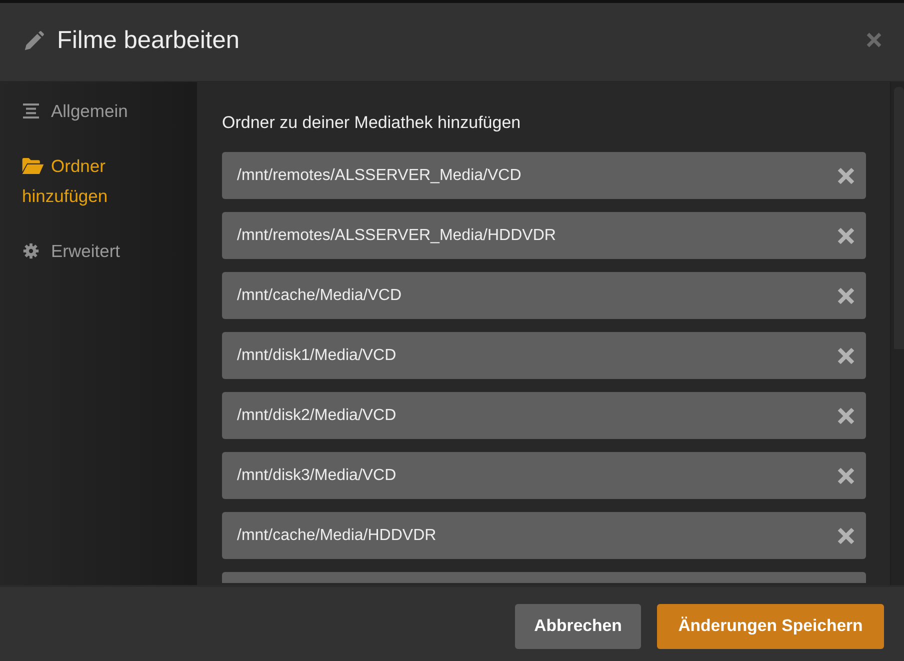 The width and height of the screenshot is (904, 661). I want to click on sidebar-item: Allgemein, so click(102, 111).